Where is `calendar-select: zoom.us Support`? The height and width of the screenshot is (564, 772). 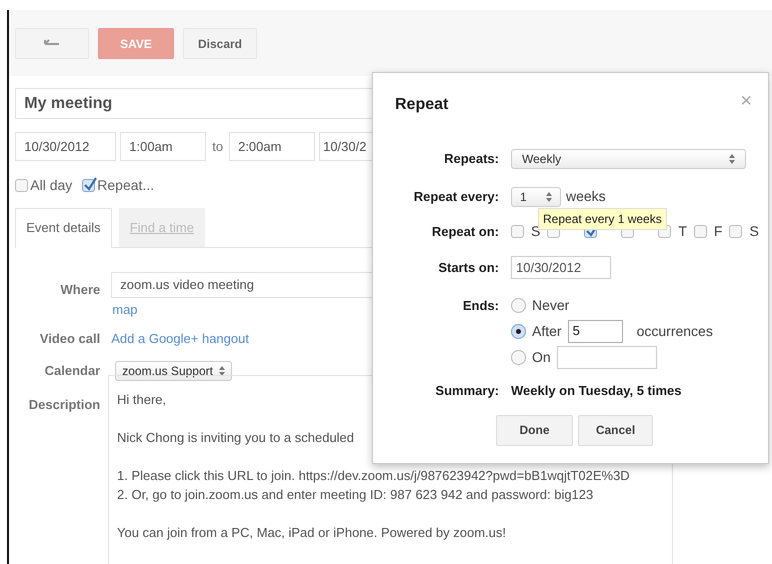 calendar-select: zoom.us Support is located at coordinates (173, 370).